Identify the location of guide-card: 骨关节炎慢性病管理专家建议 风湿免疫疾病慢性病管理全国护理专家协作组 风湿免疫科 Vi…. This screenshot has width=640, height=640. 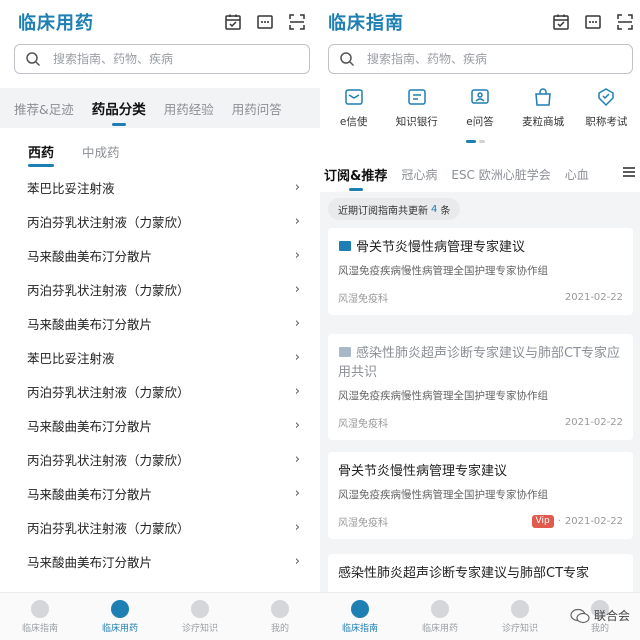
(480, 495).